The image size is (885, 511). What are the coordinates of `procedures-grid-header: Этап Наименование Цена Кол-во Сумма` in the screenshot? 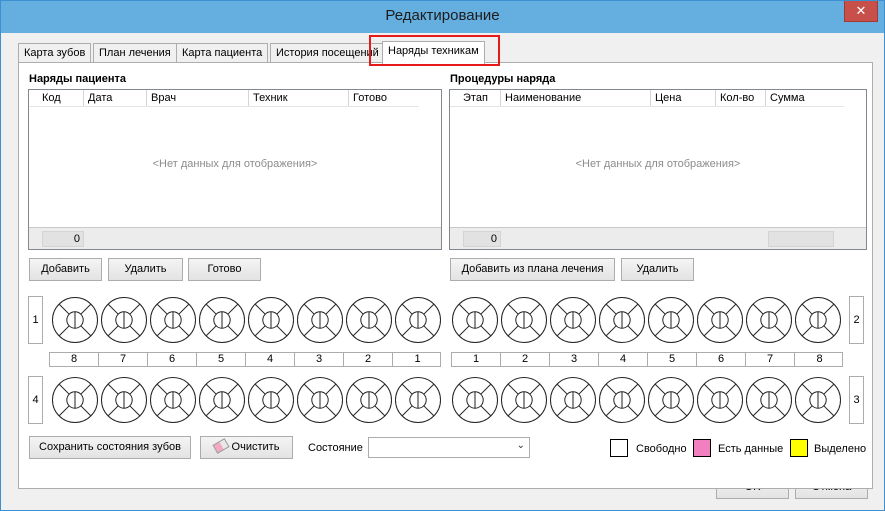 It's located at (647, 98).